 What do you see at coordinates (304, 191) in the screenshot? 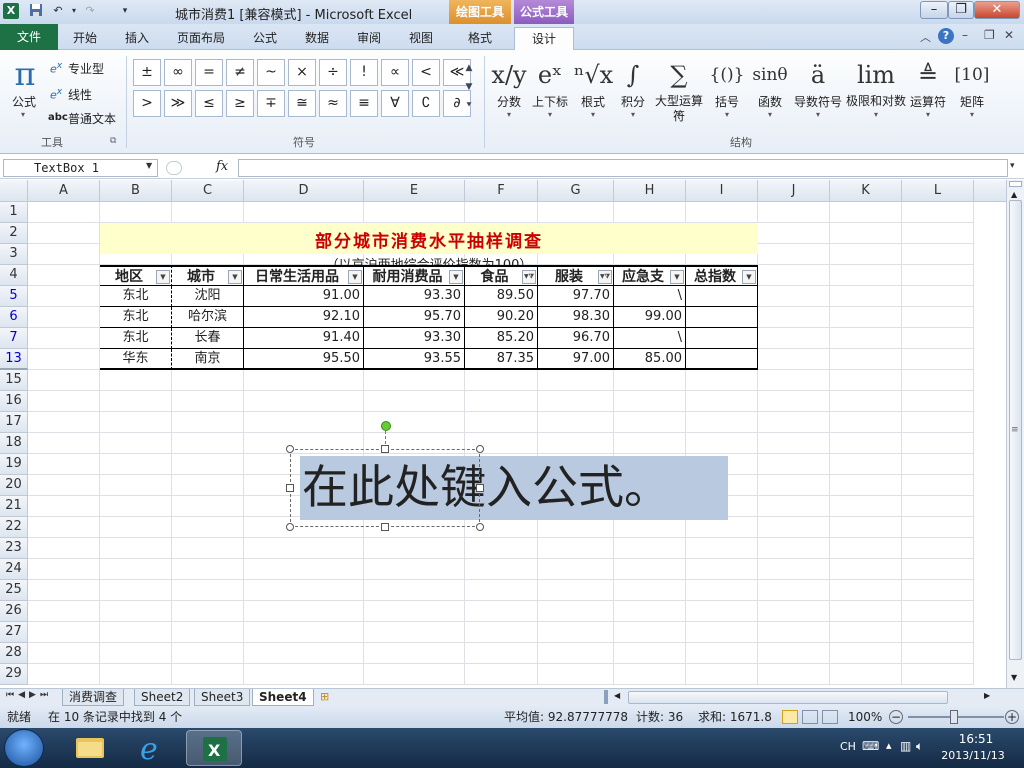
I see `column-header-D: D` at bounding box center [304, 191].